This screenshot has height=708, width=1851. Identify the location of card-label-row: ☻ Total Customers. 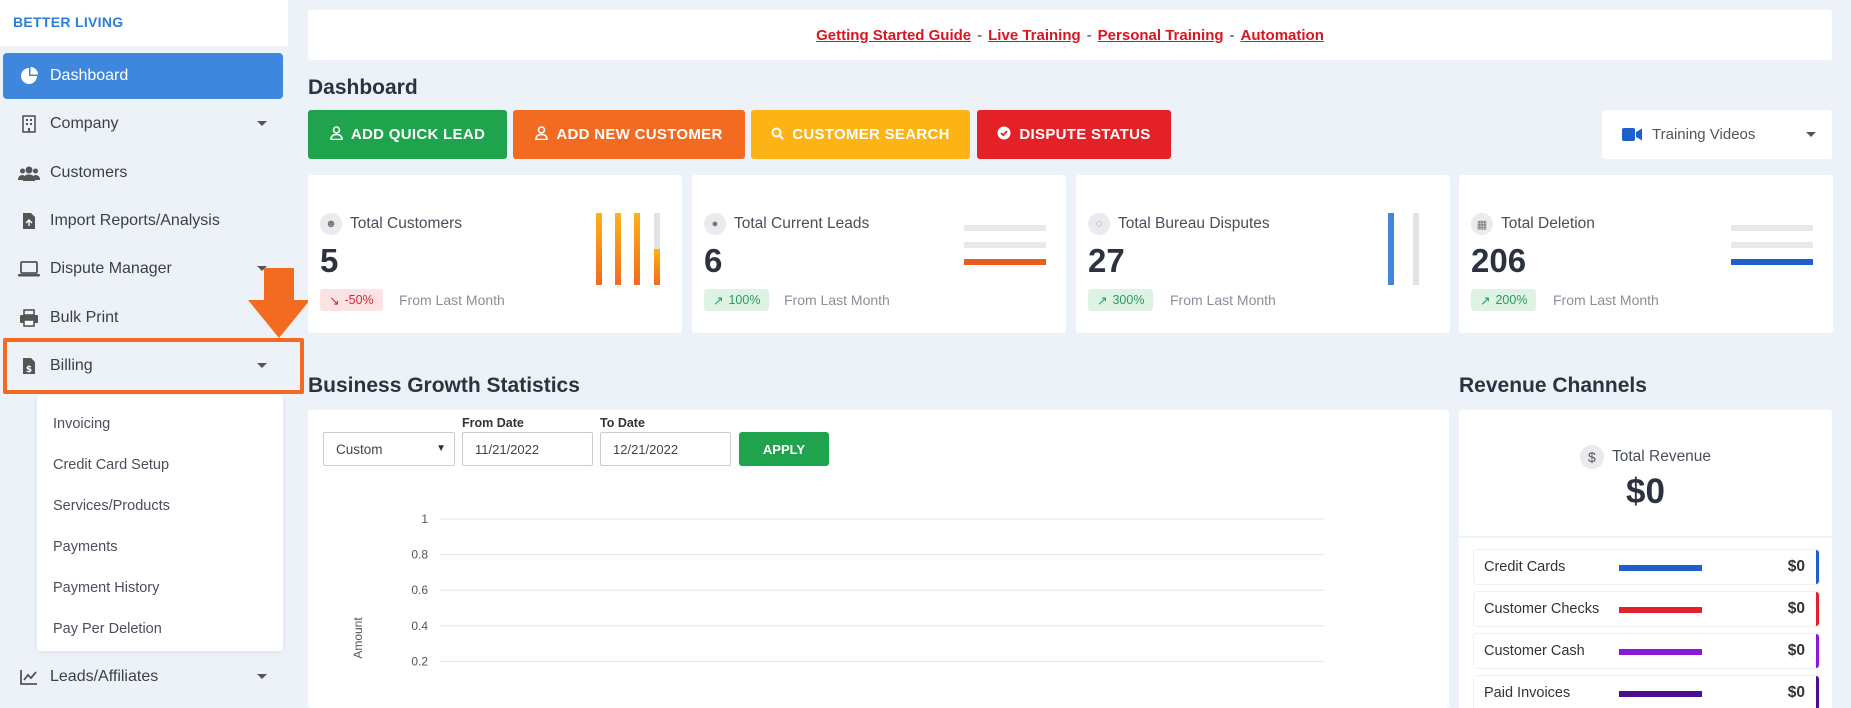
(391, 224).